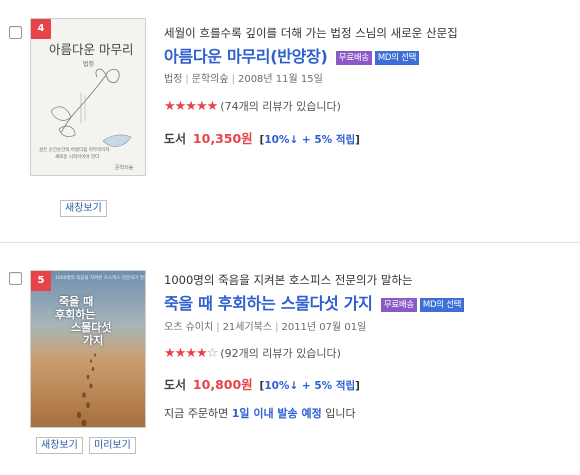 The image size is (580, 475). I want to click on publisher-link: 21세기북스, so click(248, 327).